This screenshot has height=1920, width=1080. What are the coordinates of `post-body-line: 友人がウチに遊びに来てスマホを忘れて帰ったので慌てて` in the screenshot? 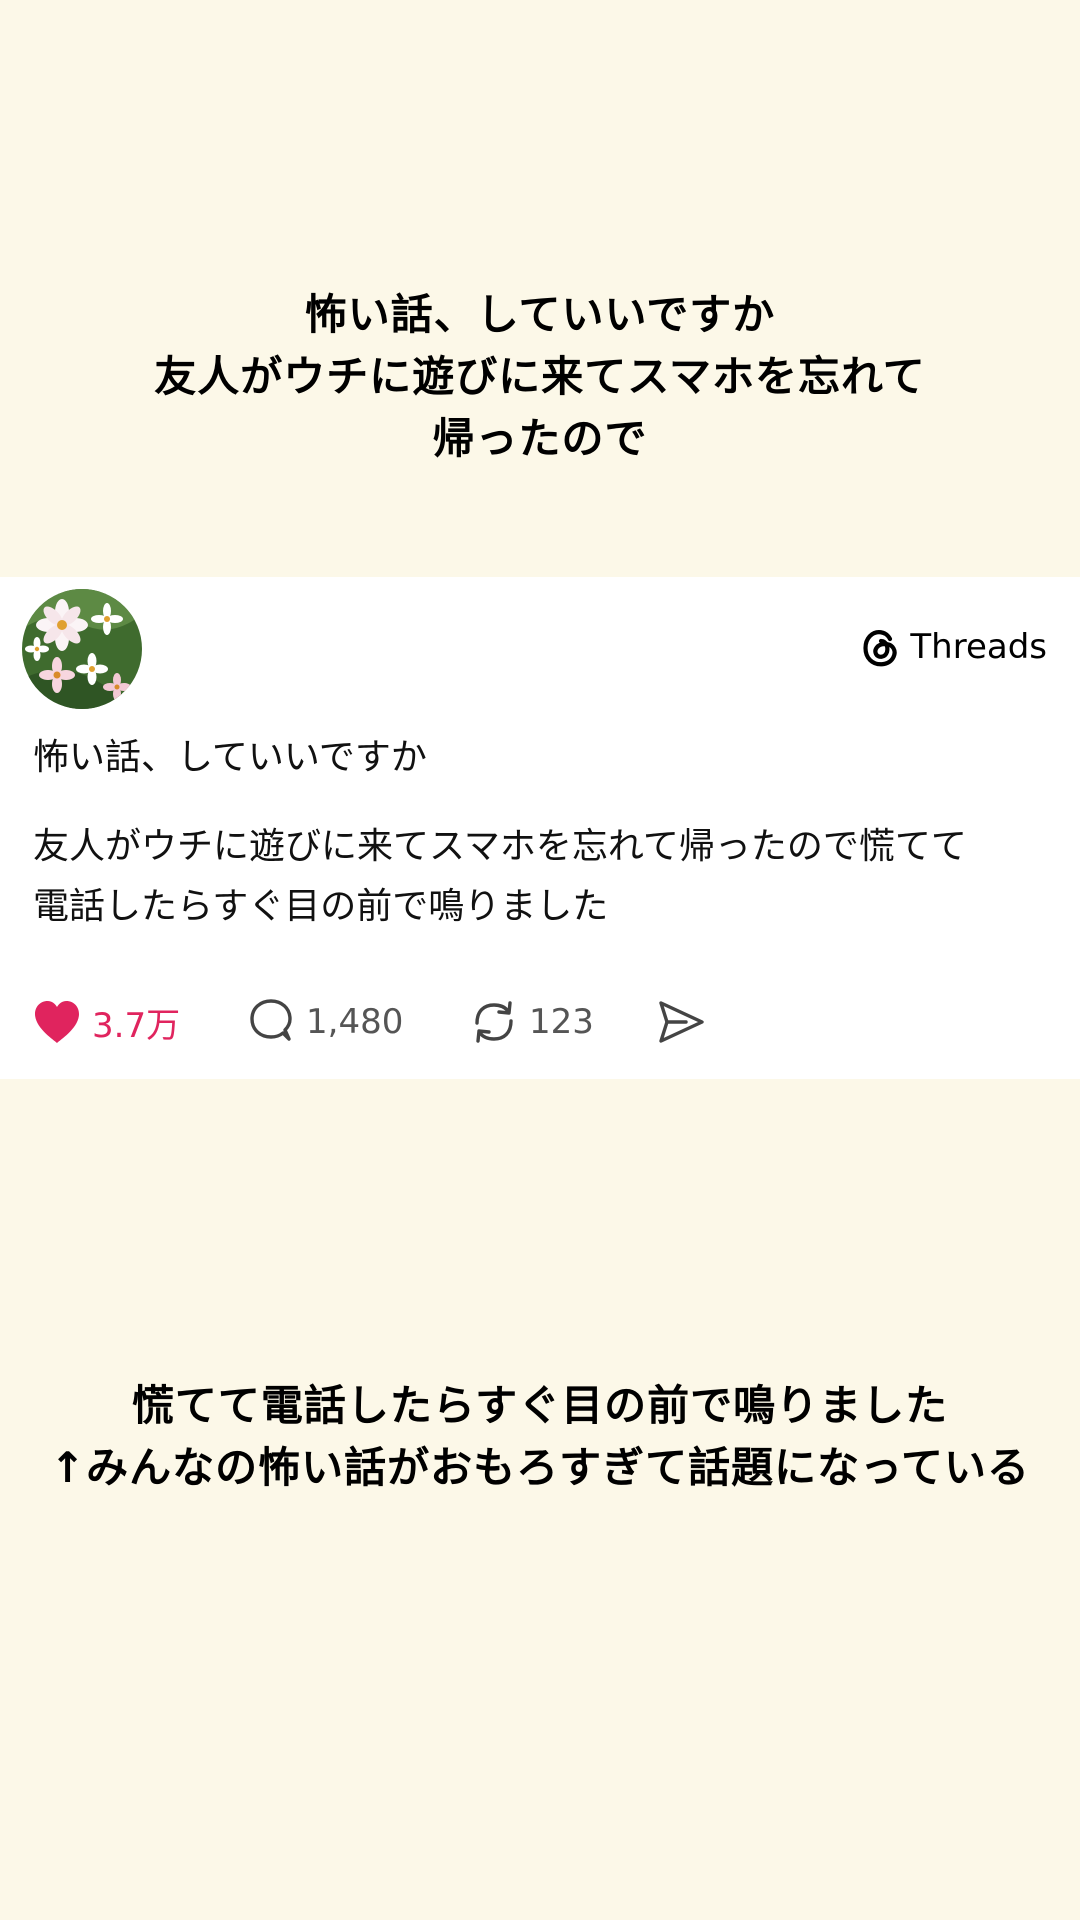 It's located at (500, 846).